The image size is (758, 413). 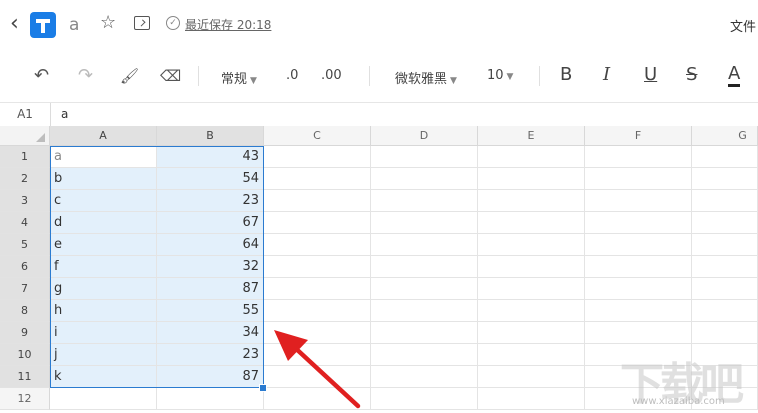 What do you see at coordinates (103, 267) in the screenshot?
I see `cell: f` at bounding box center [103, 267].